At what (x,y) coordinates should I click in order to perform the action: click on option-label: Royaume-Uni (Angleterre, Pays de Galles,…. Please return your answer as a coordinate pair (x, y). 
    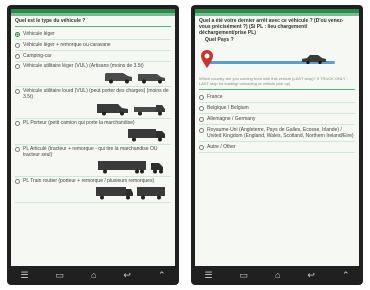
    Looking at the image, I should click on (280, 133).